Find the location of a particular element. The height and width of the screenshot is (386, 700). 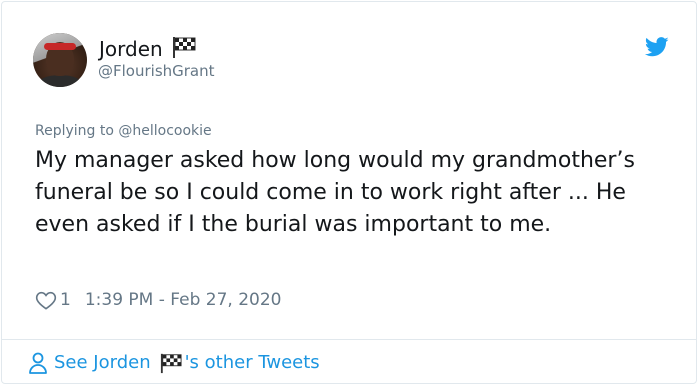

tweet-meta: 1 1:39 PM - Feb 27, 2020 is located at coordinates (158, 300).